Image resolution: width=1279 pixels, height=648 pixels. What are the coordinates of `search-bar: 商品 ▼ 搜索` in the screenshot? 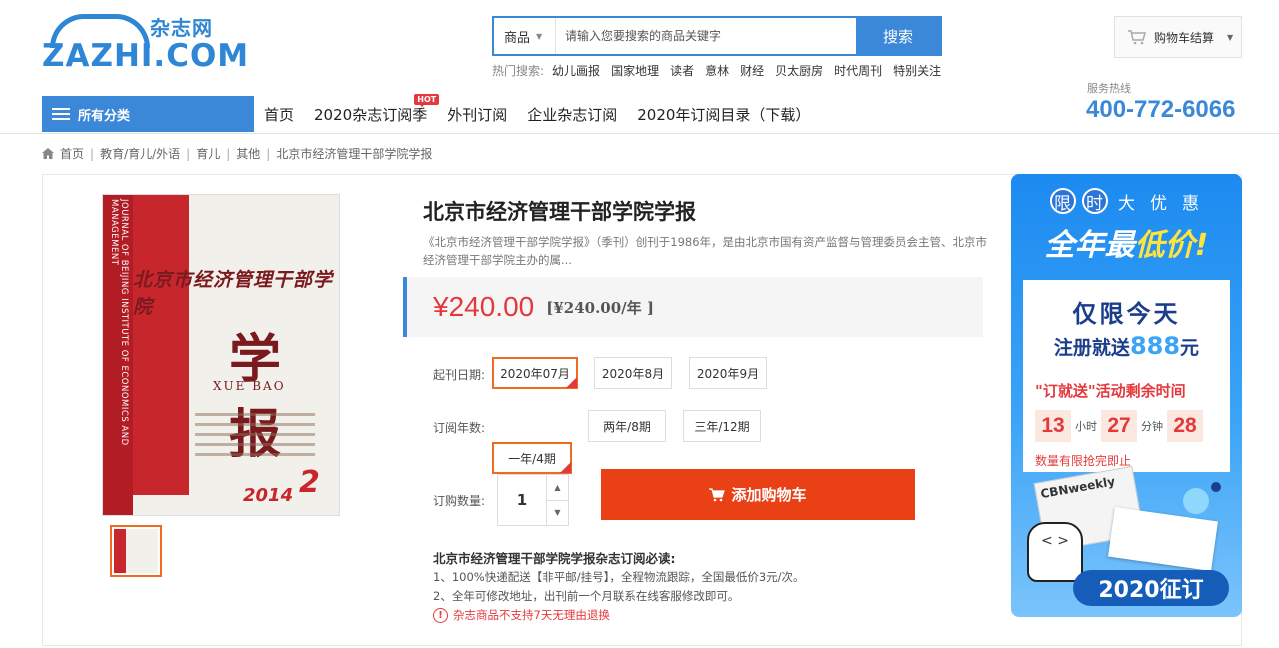 It's located at (717, 36).